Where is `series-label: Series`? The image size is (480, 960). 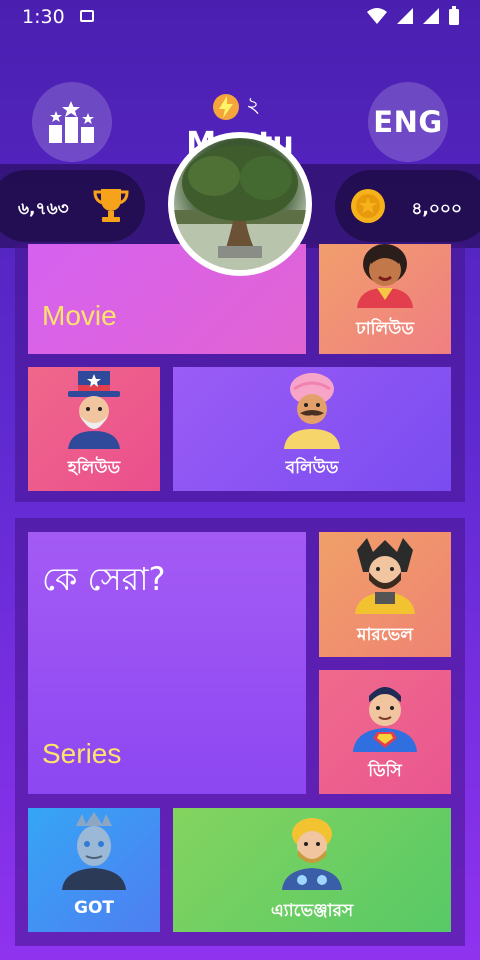
series-label: Series is located at coordinates (82, 753).